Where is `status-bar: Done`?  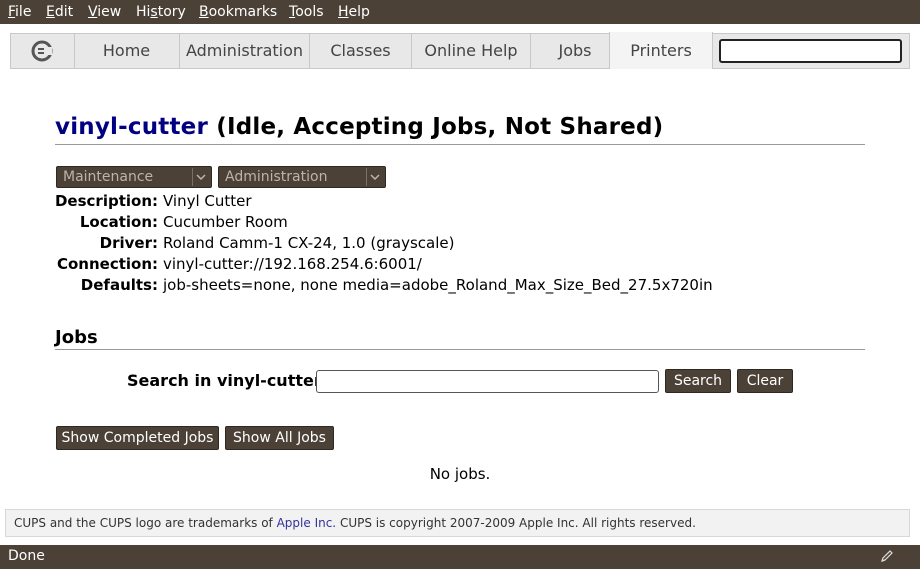 status-bar: Done is located at coordinates (460, 557).